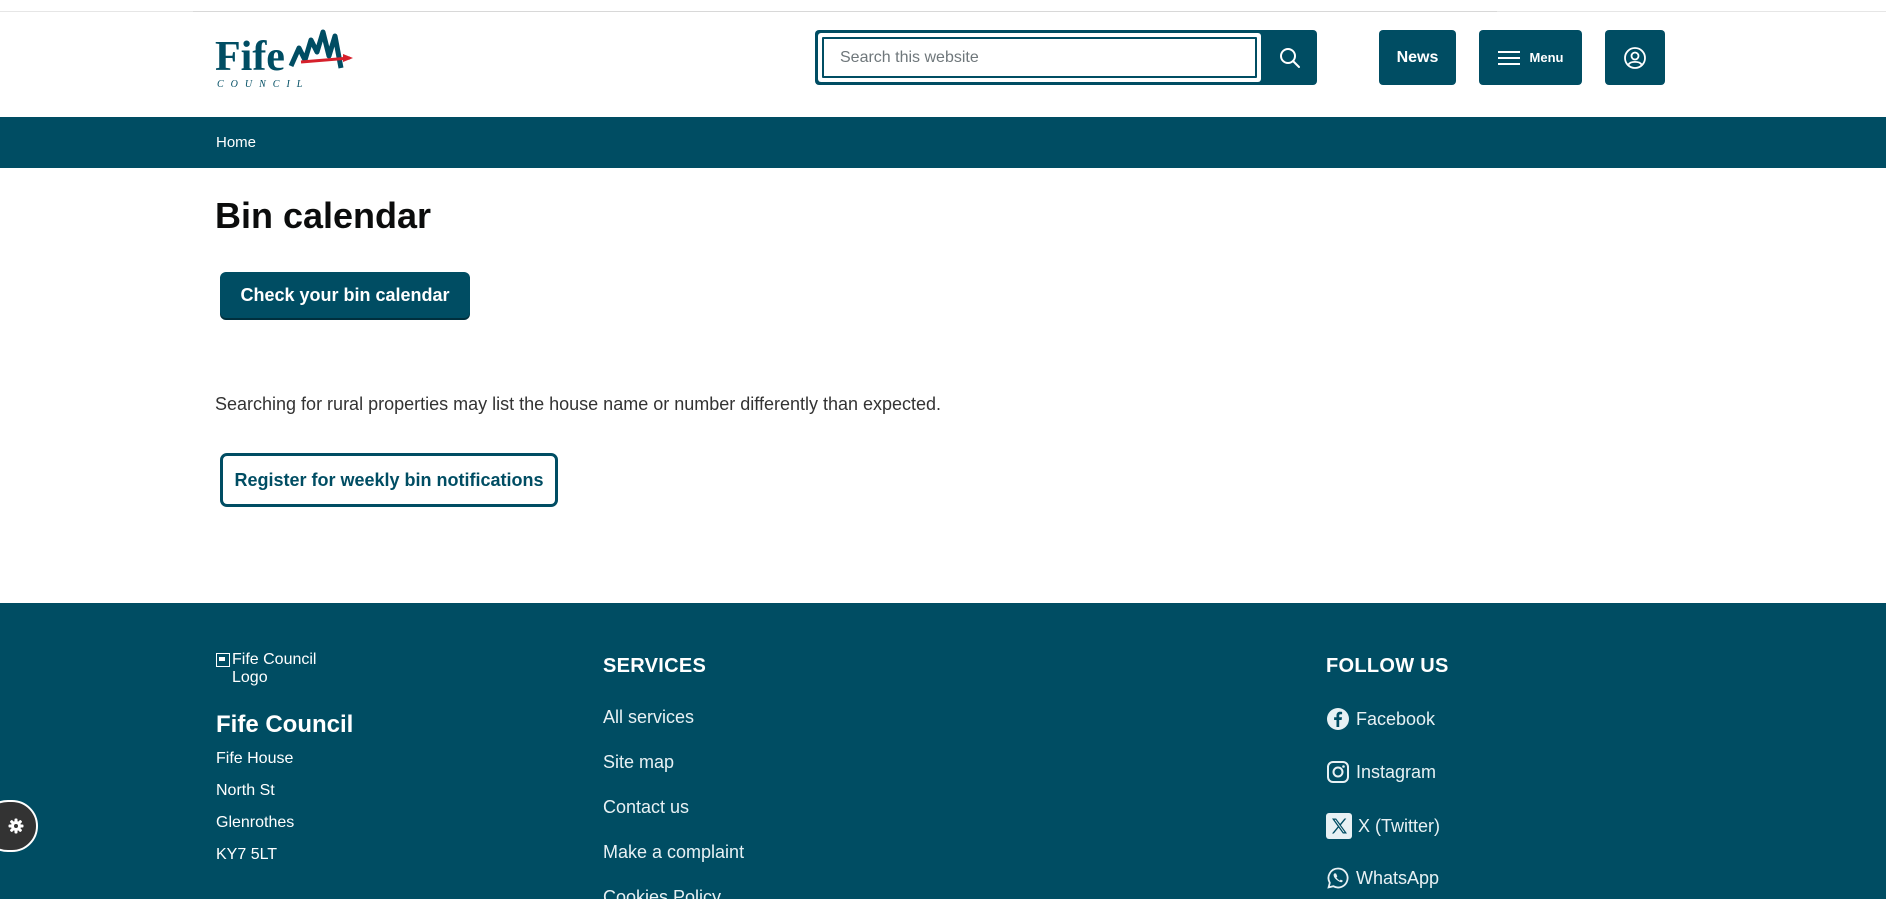 Image resolution: width=1886 pixels, height=899 pixels. Describe the element at coordinates (1338, 772) in the screenshot. I see `instagram-icon` at that location.